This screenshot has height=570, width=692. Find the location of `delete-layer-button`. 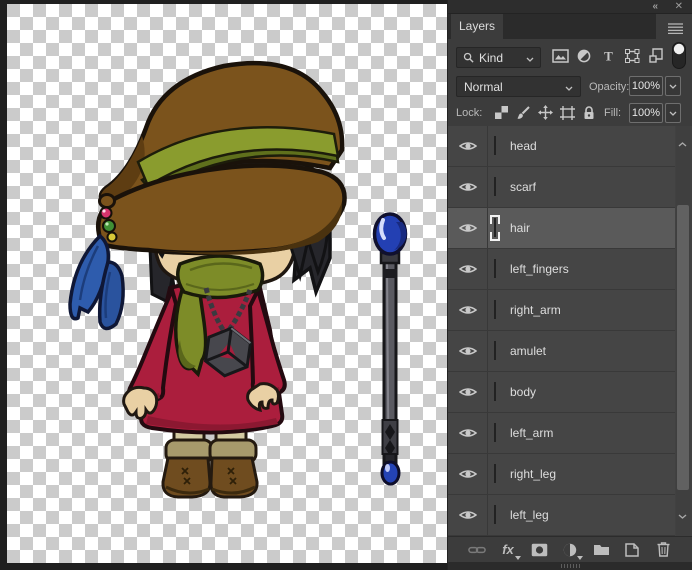

delete-layer-button is located at coordinates (663, 549).